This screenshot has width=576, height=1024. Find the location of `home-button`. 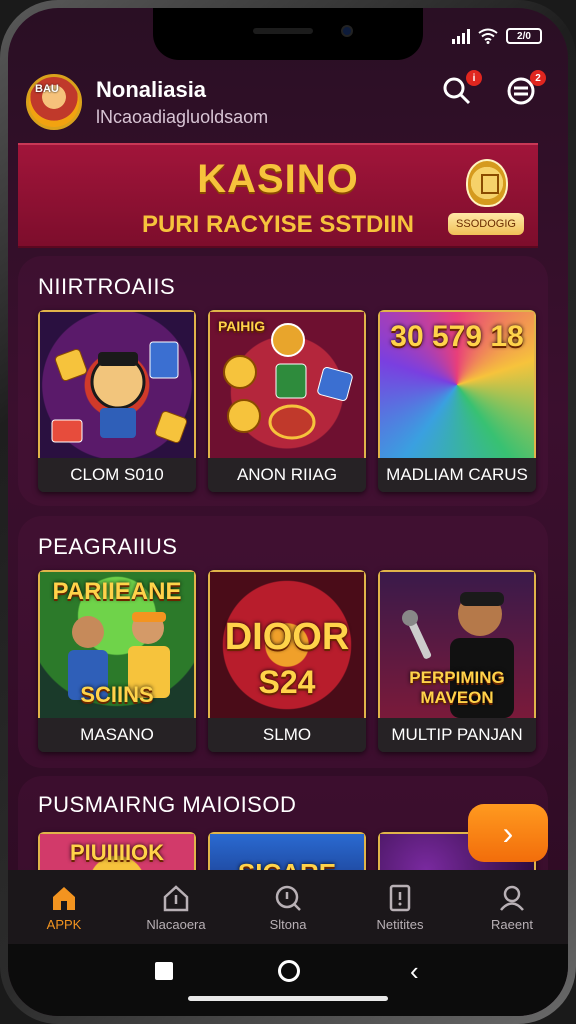

home-button is located at coordinates (289, 971).